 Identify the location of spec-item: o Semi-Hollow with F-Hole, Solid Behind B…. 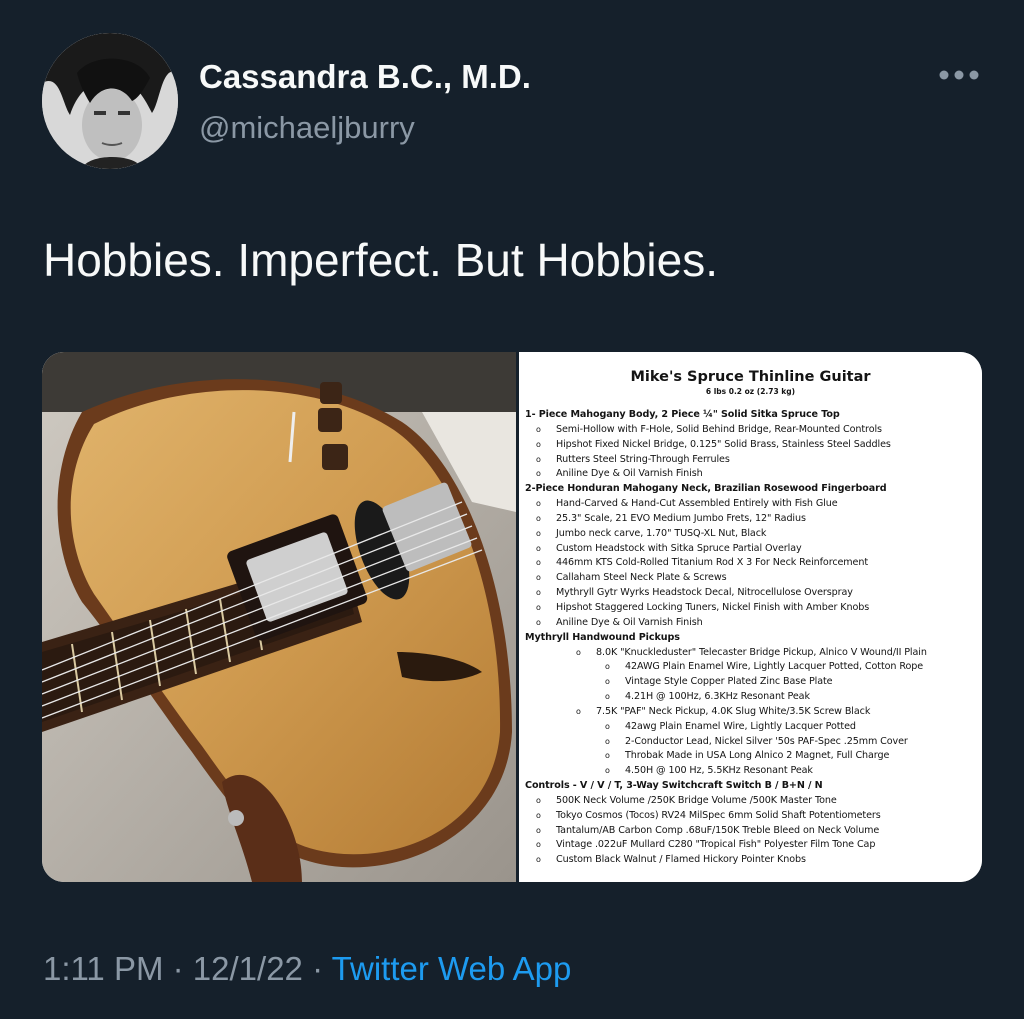
(750, 430).